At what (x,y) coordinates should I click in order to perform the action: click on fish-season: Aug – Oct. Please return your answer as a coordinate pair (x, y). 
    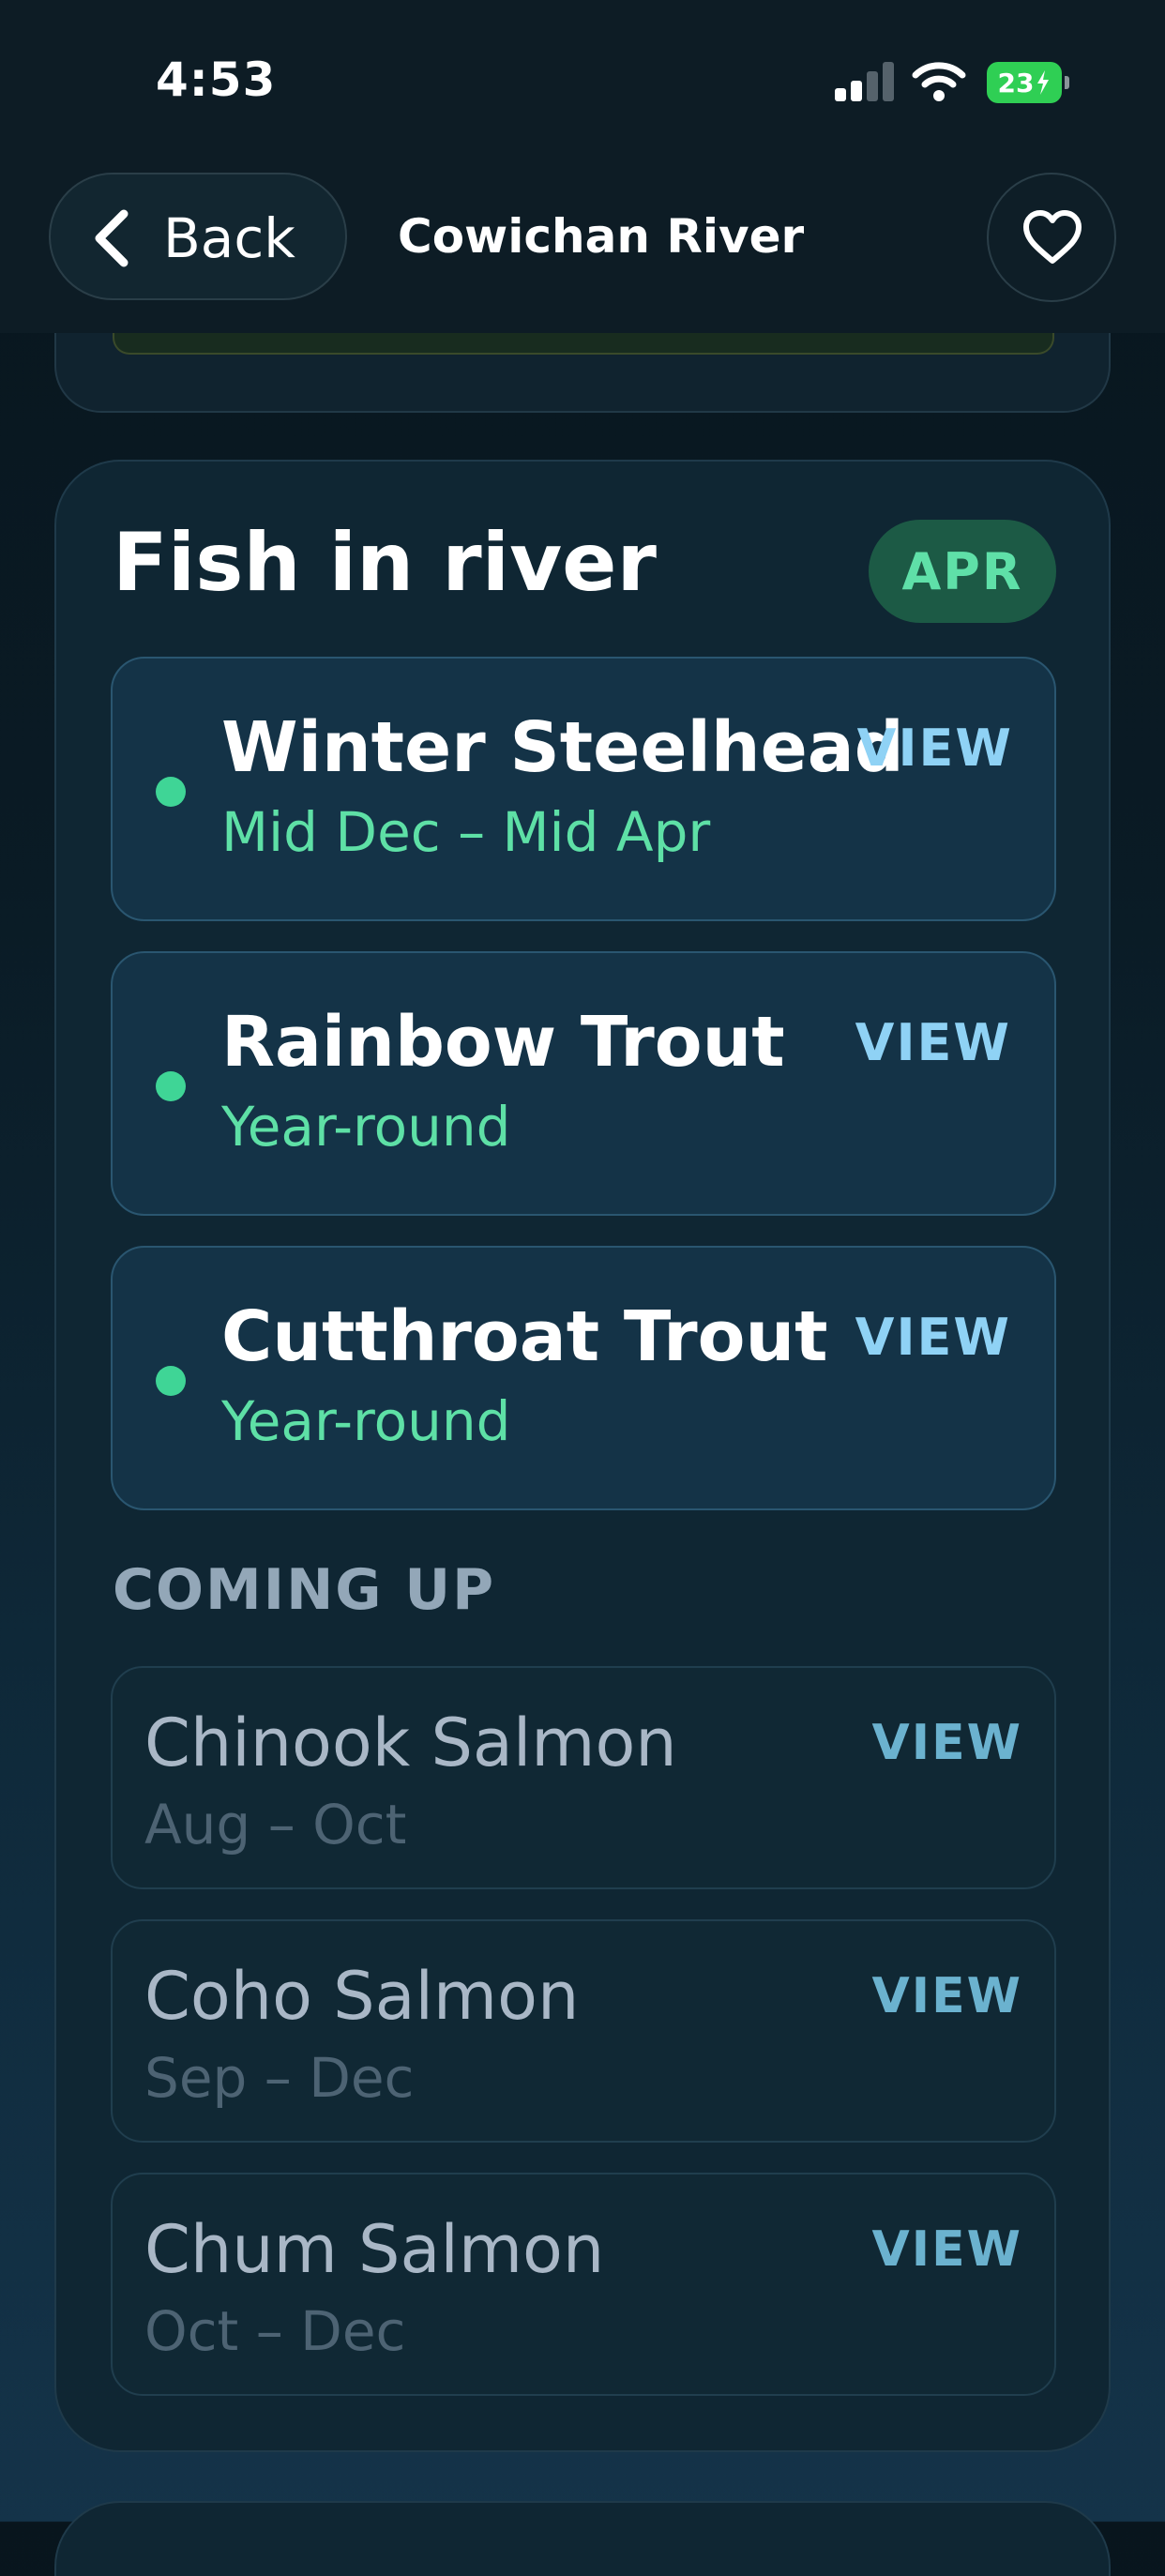
    Looking at the image, I should click on (276, 1824).